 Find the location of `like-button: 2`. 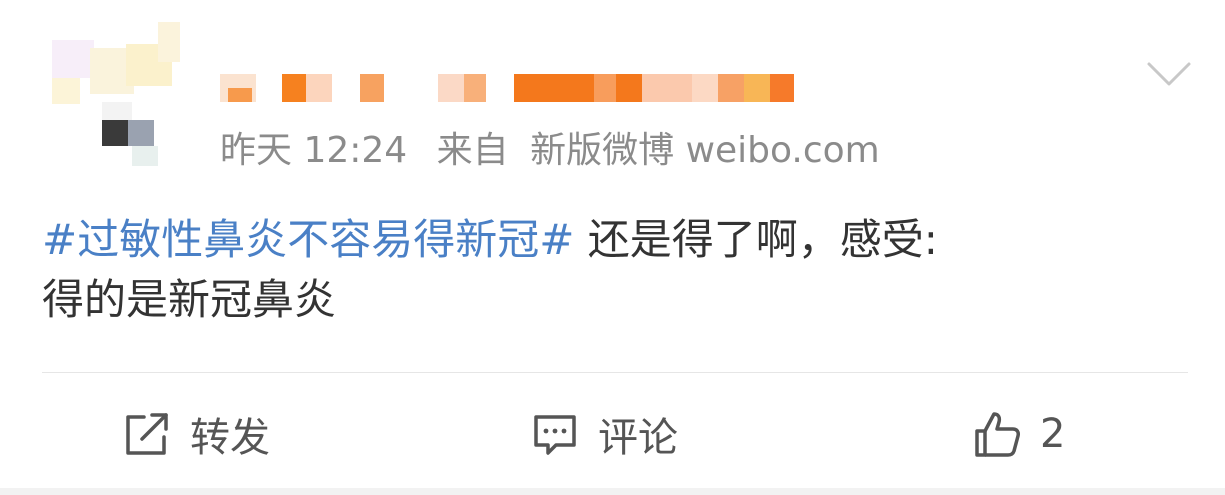

like-button: 2 is located at coordinates (1018, 434).